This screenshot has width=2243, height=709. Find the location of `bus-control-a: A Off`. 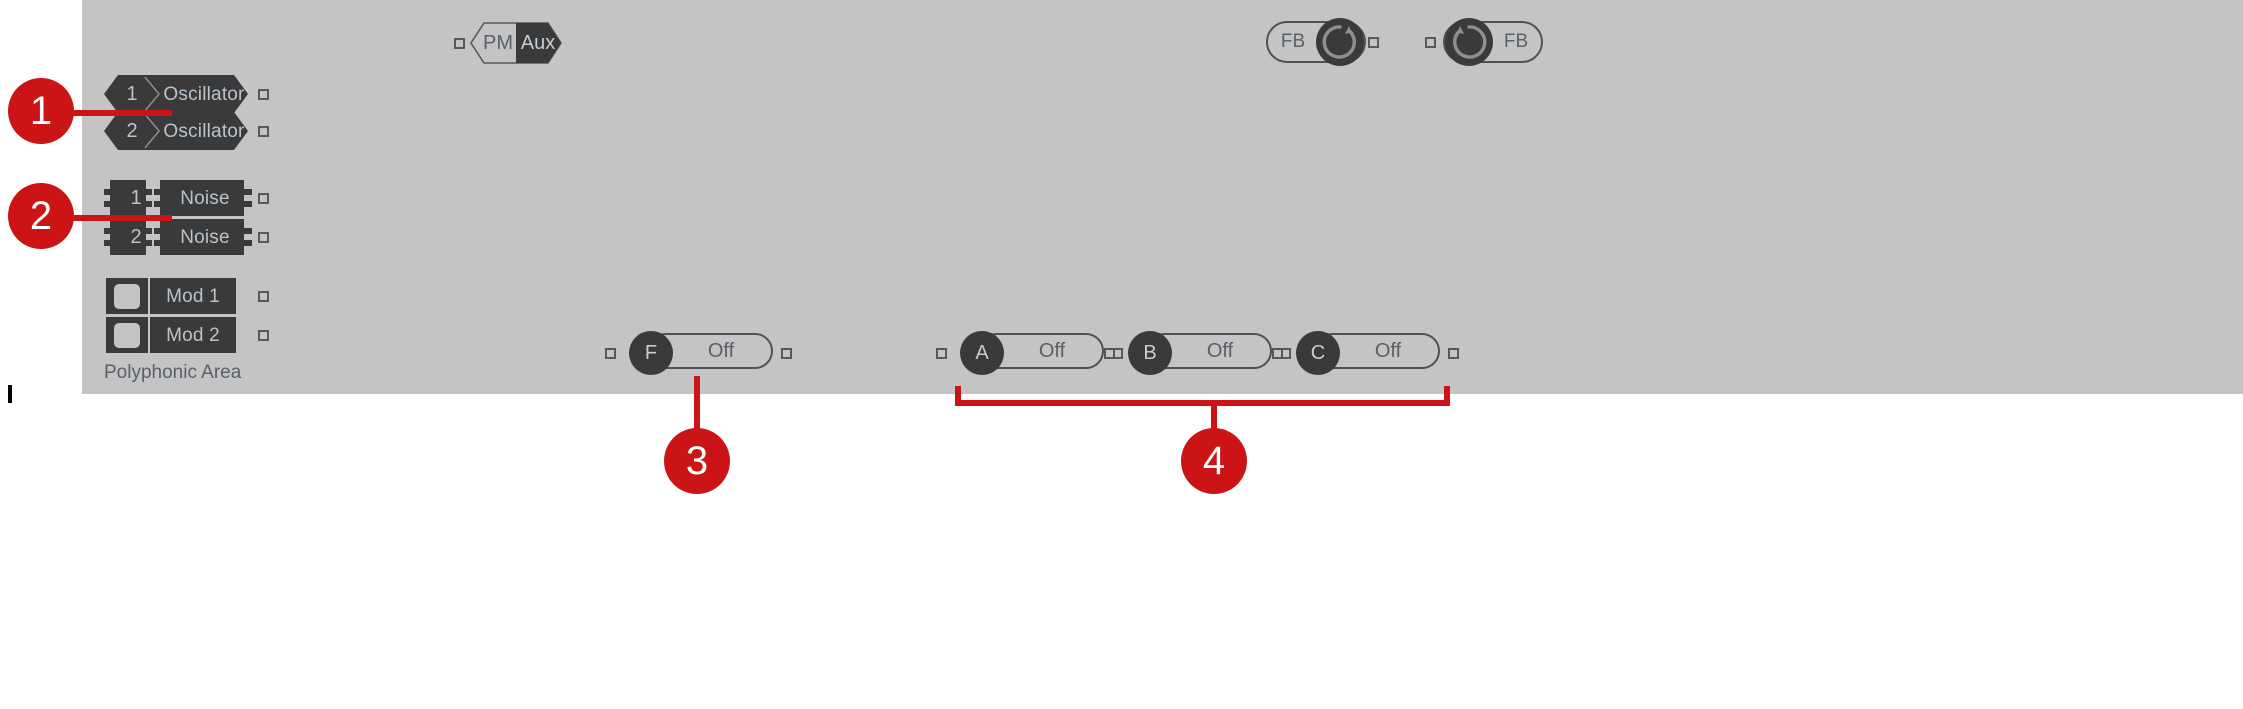

bus-control-a: A Off is located at coordinates (1029, 353).